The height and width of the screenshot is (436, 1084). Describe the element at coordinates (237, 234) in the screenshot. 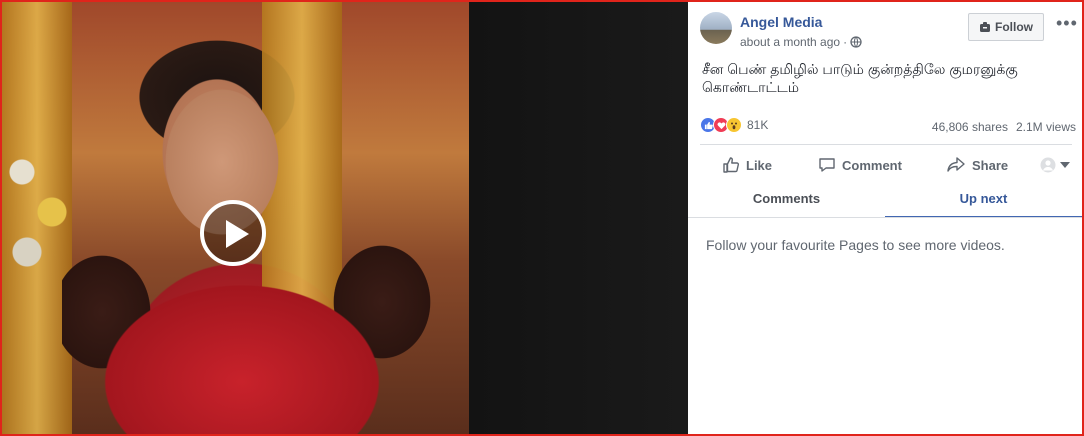

I see `play-icon` at that location.